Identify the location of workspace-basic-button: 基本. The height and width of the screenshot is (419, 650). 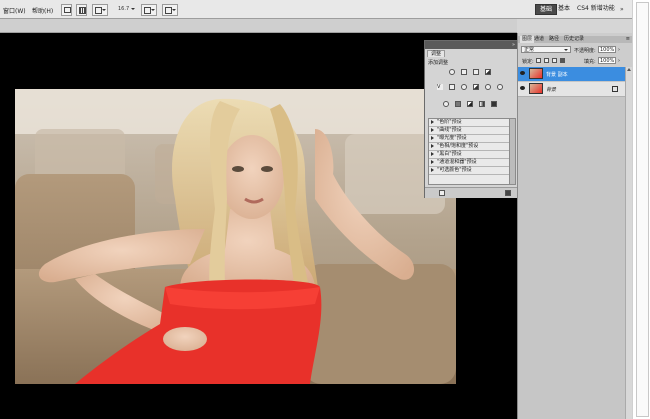
(564, 8).